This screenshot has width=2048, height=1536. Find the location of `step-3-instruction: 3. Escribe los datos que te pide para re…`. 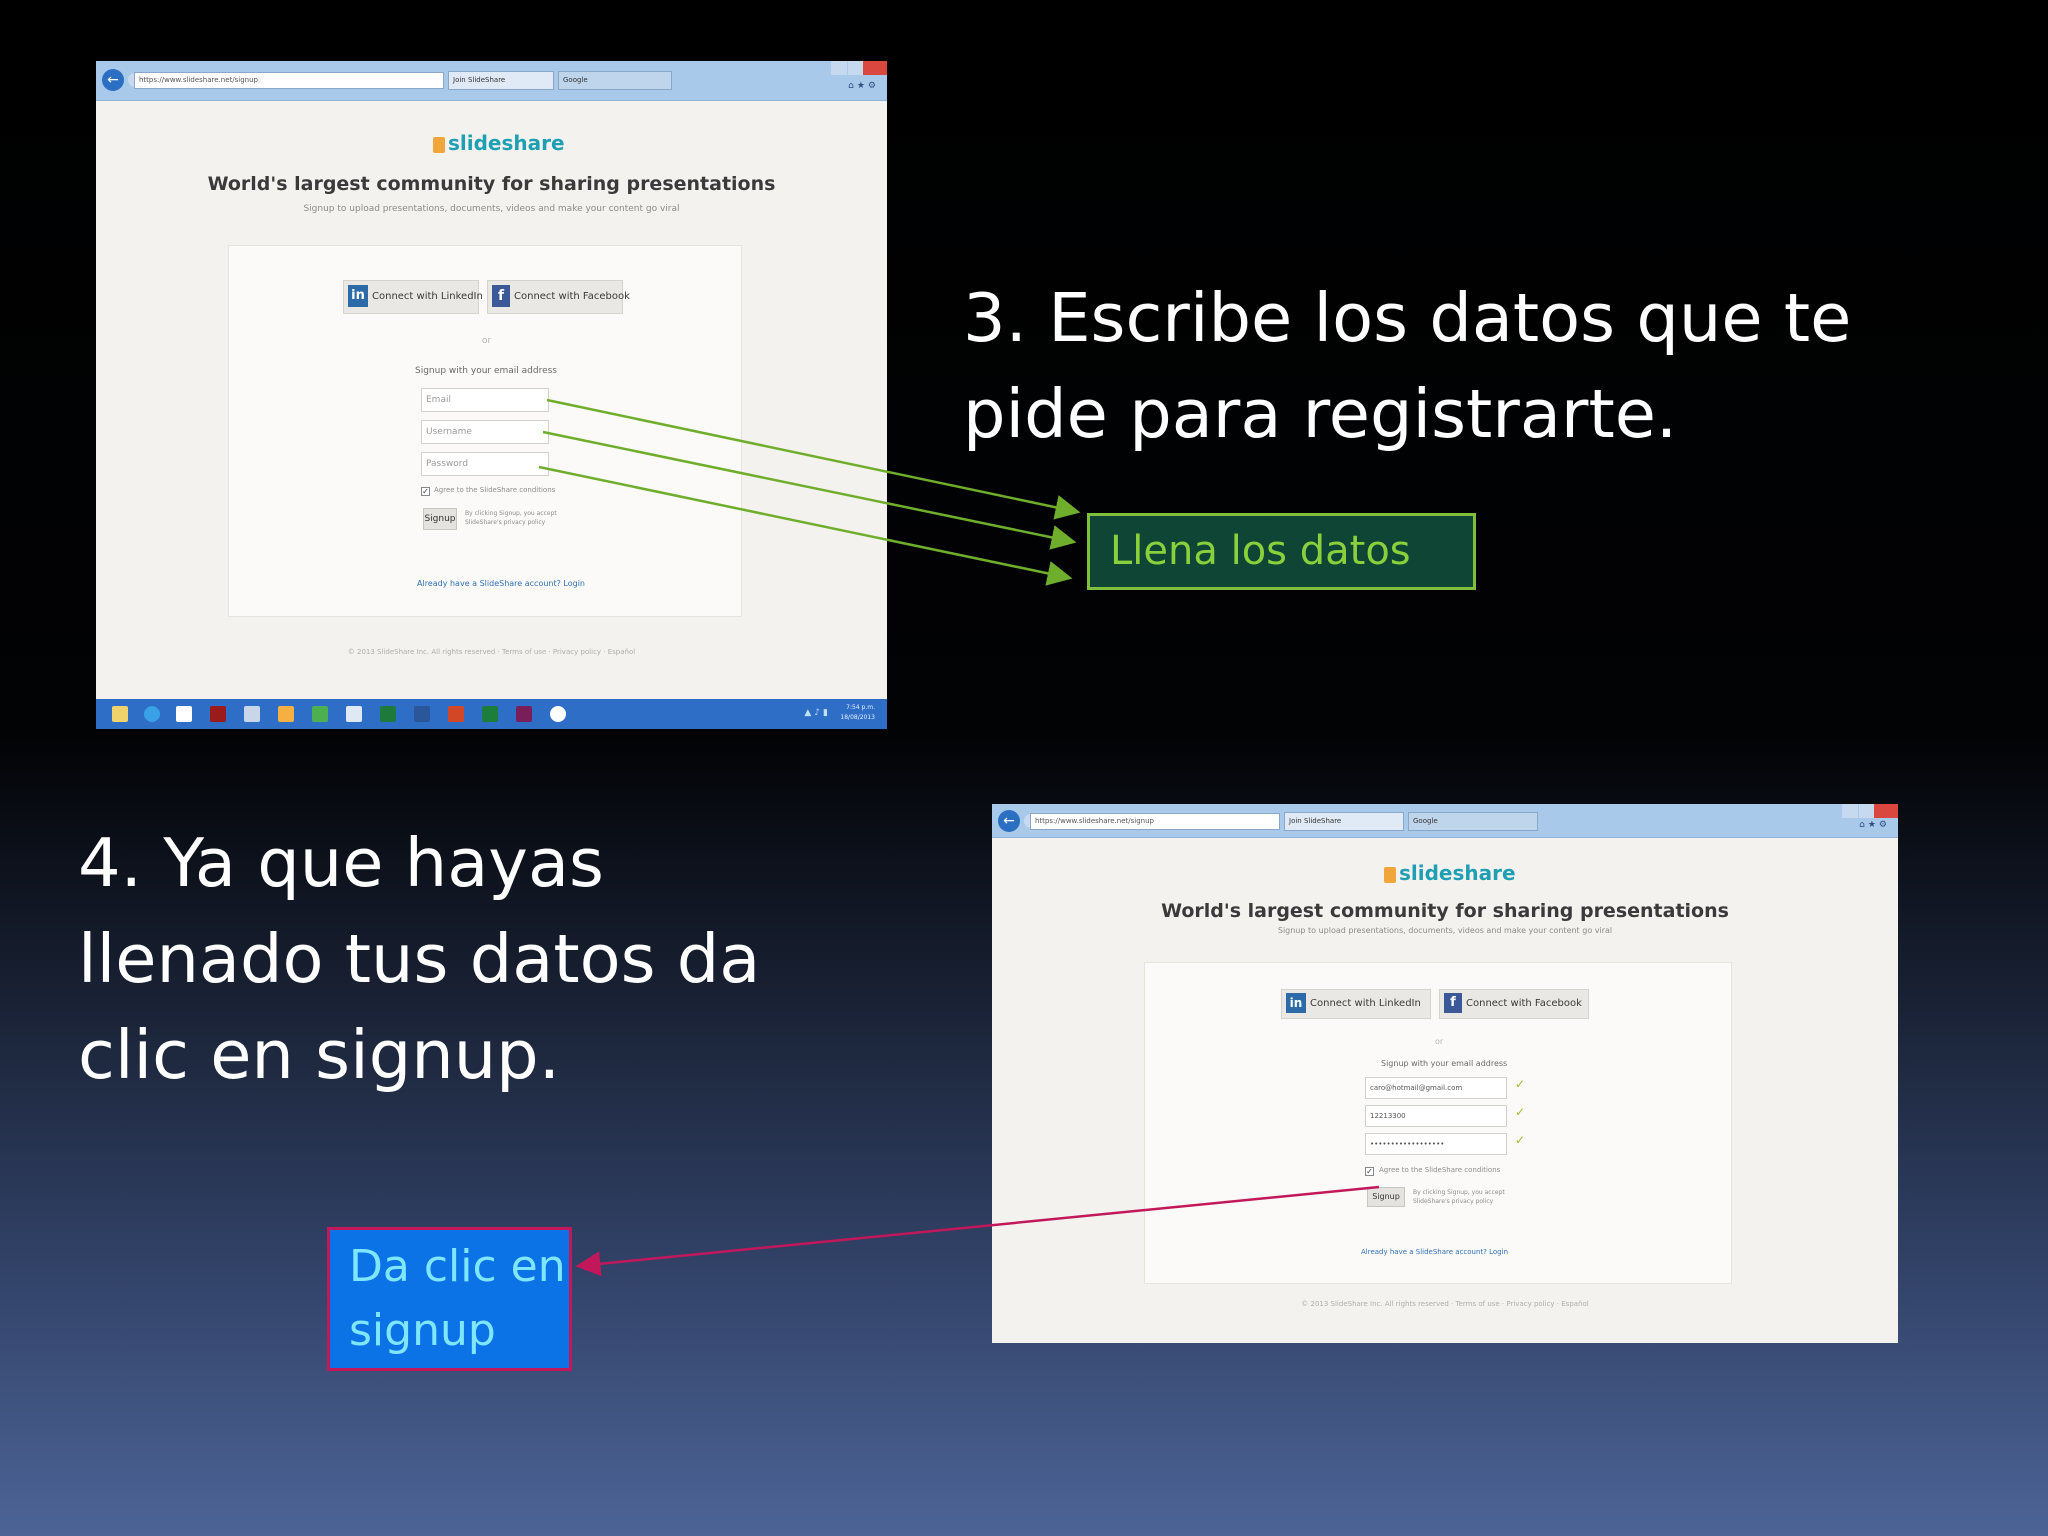

step-3-instruction: 3. Escribe los datos que te pide para re… is located at coordinates (1407, 366).